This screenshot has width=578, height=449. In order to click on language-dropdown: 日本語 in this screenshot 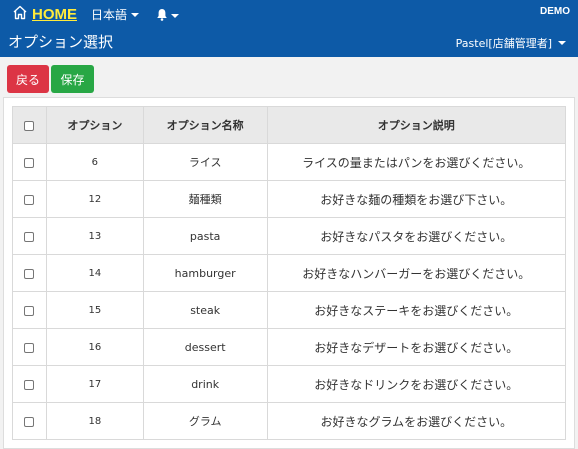, I will do `click(115, 14)`.